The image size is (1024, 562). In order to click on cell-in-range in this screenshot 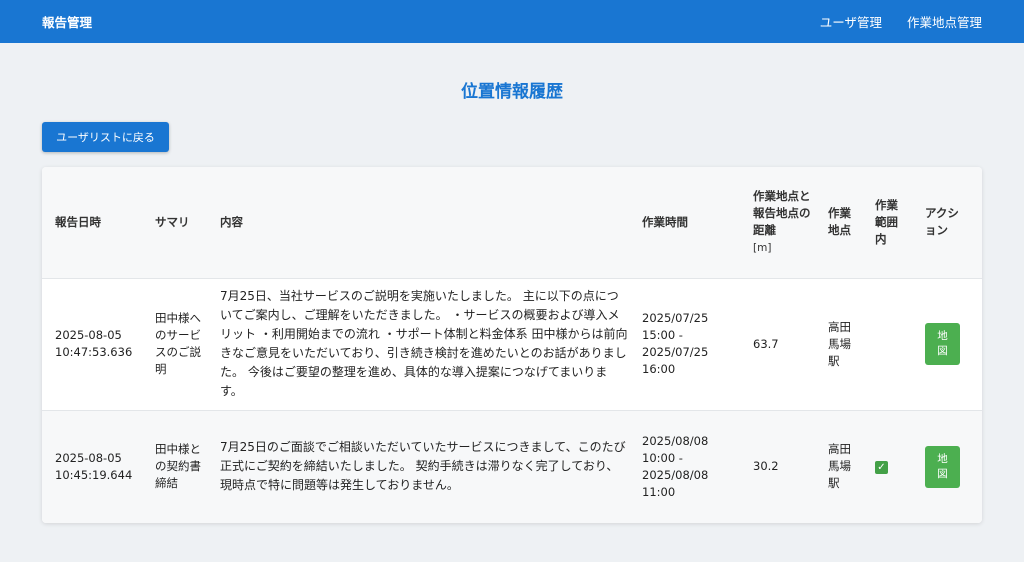, I will do `click(894, 344)`.